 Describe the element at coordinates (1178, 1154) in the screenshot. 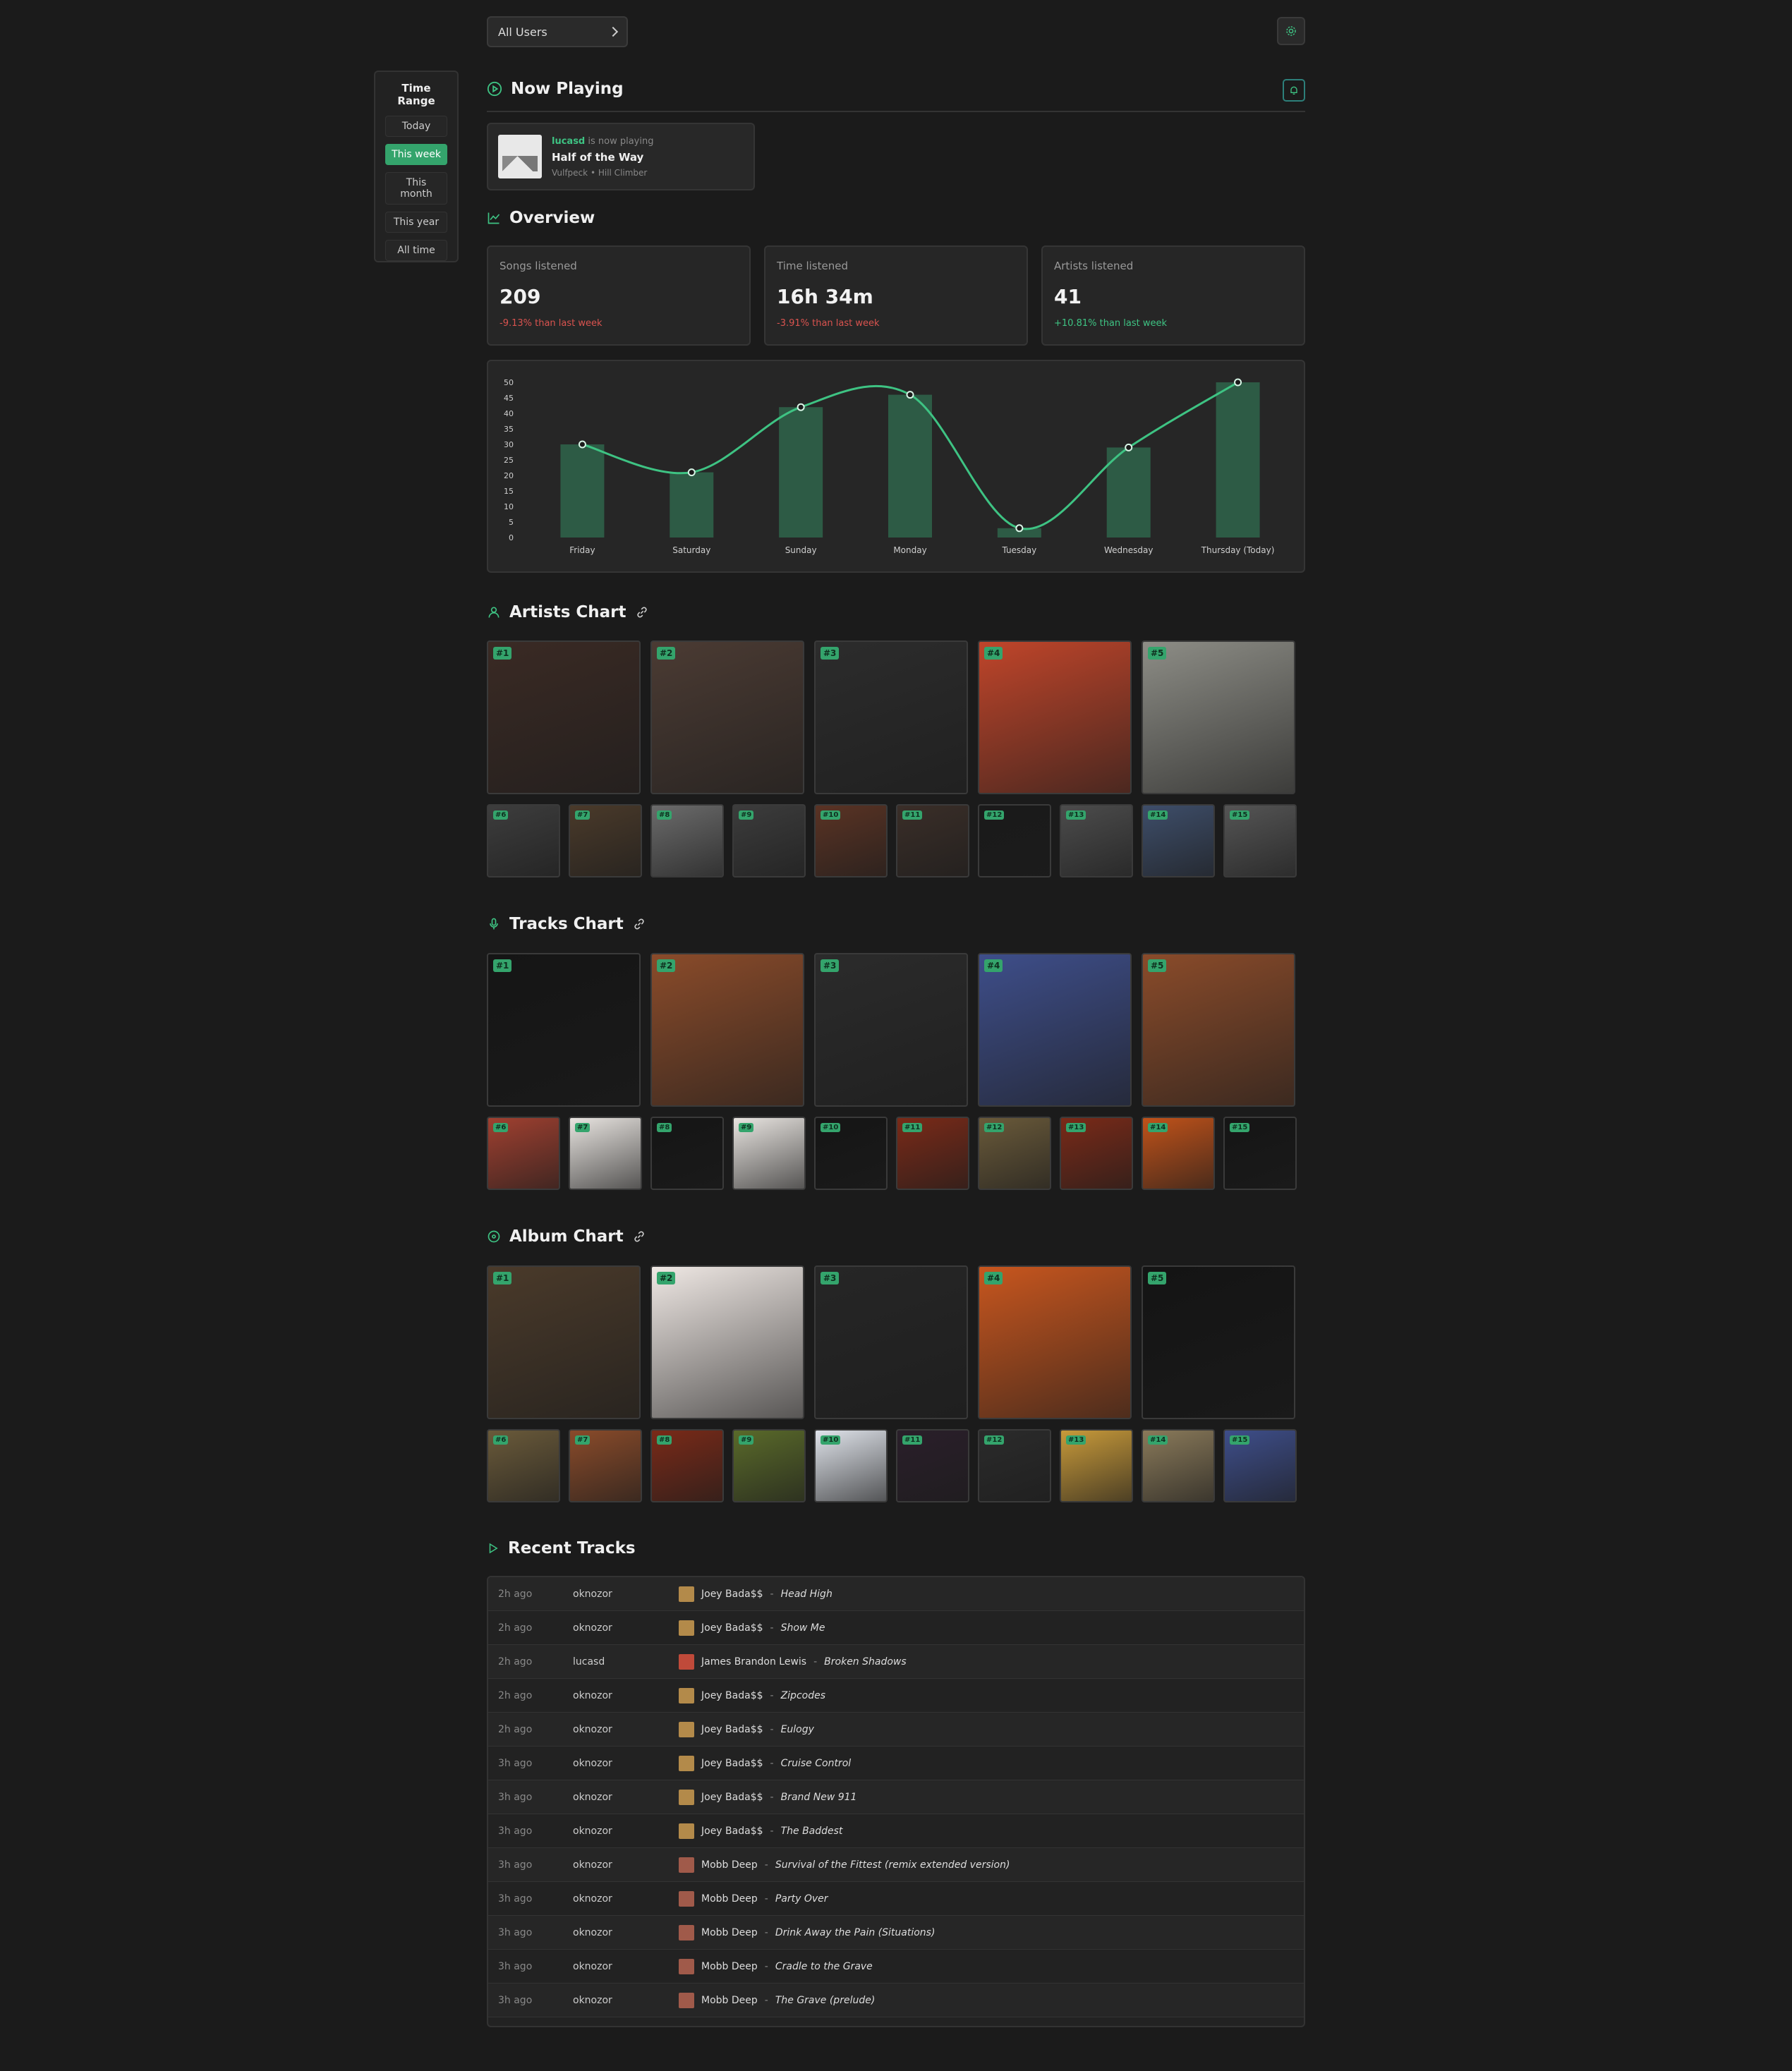

I see `track-tile: #14` at that location.